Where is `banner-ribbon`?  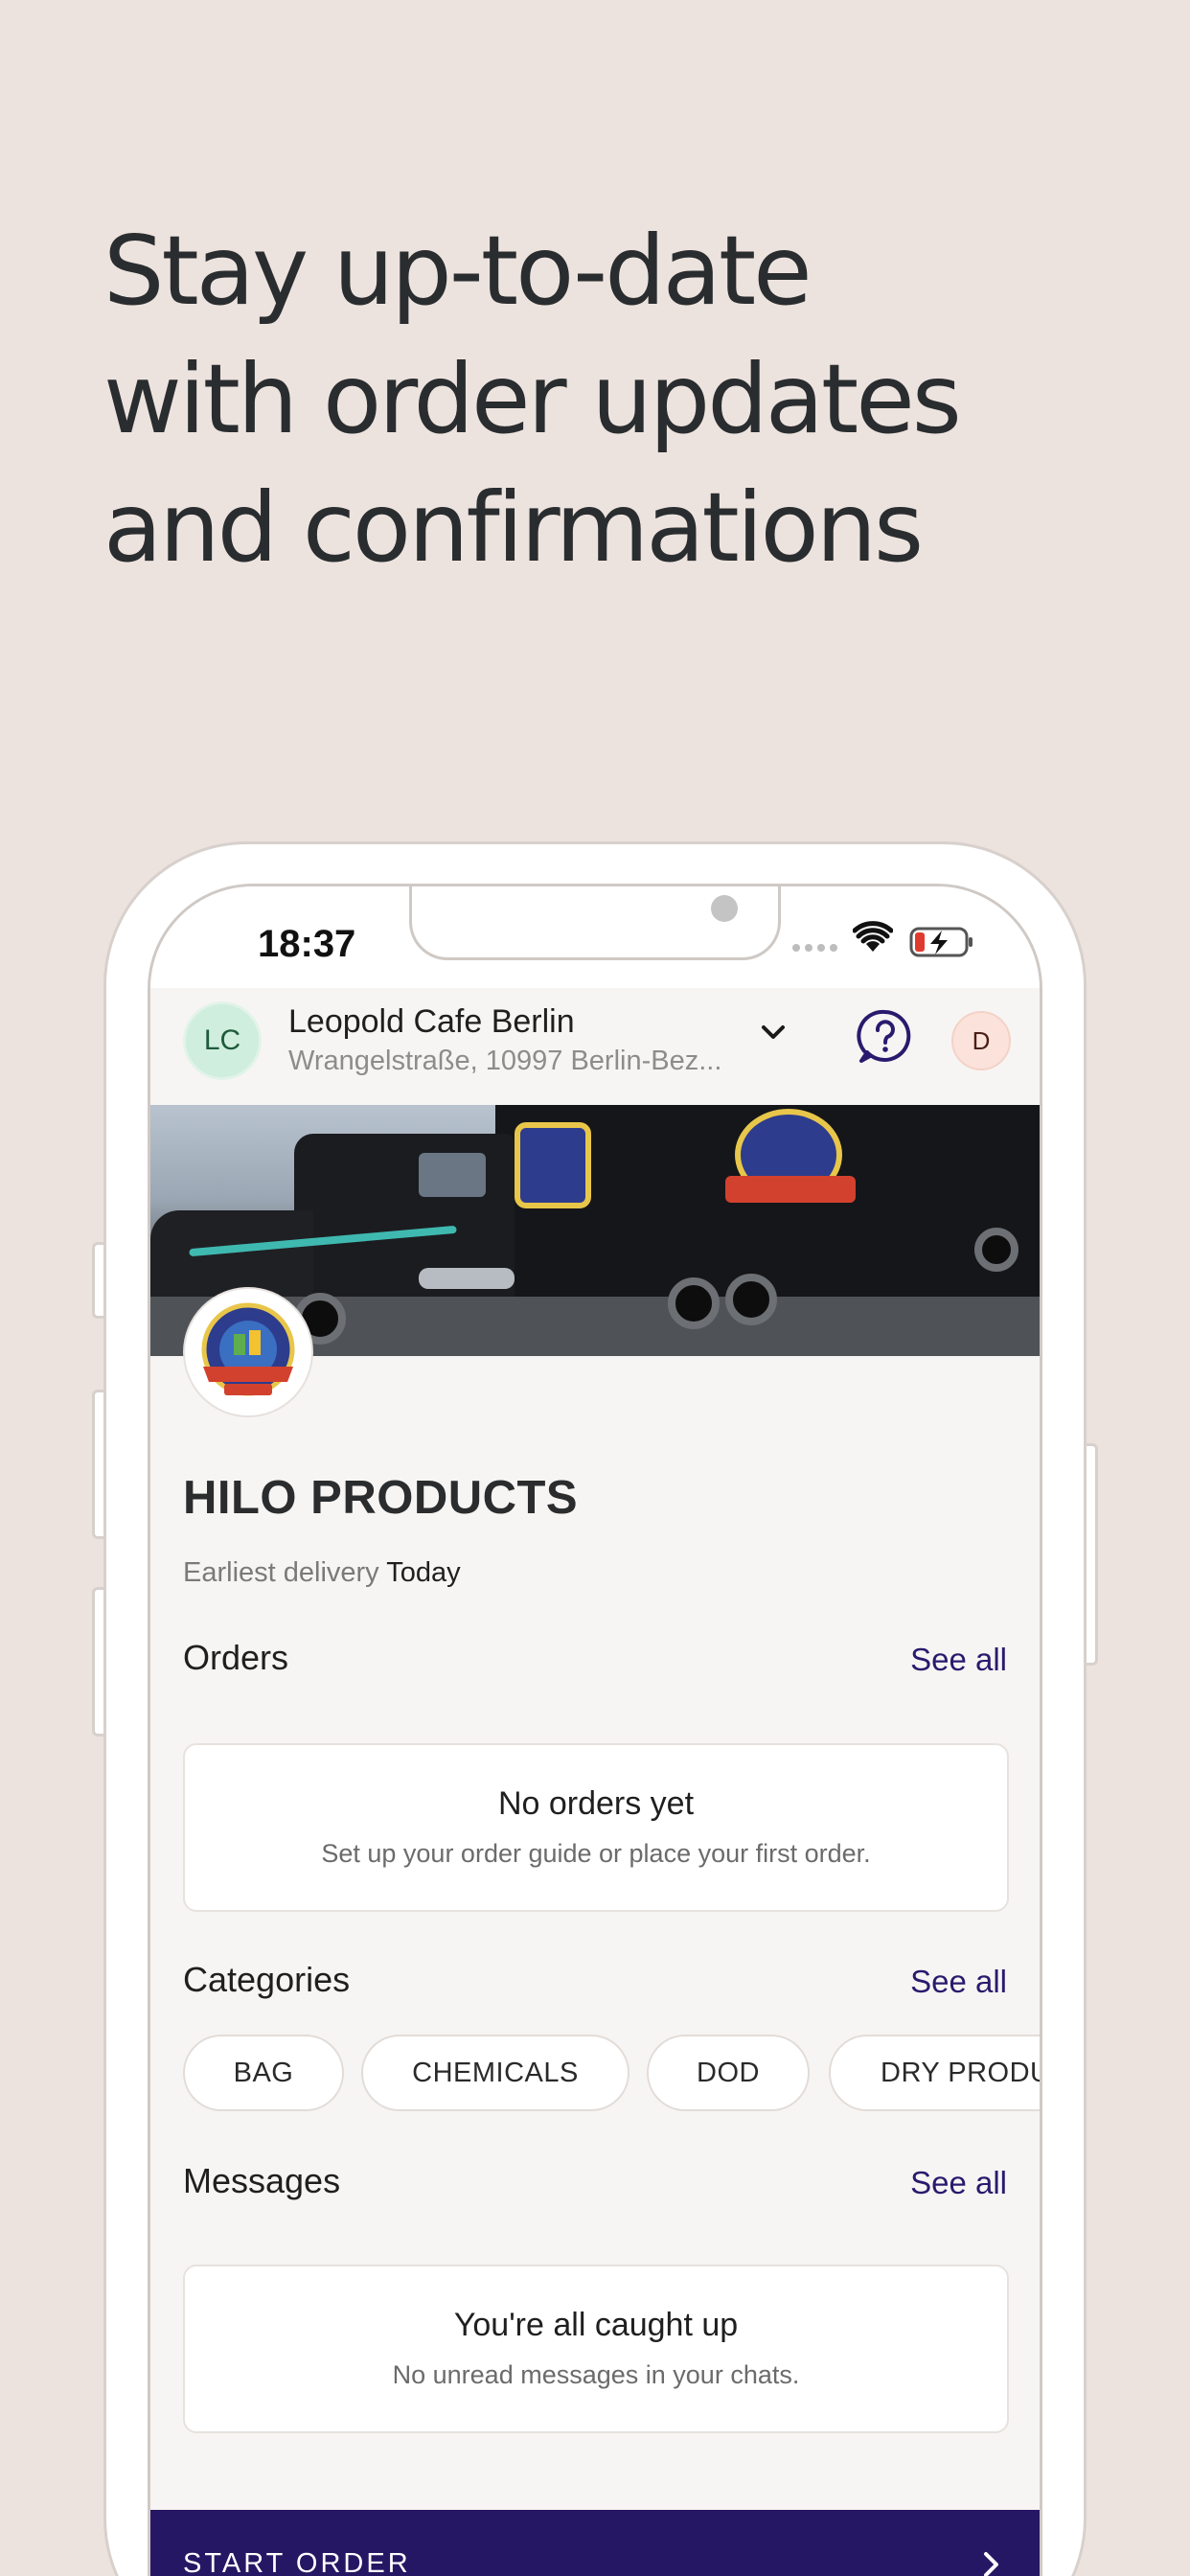 banner-ribbon is located at coordinates (791, 1189).